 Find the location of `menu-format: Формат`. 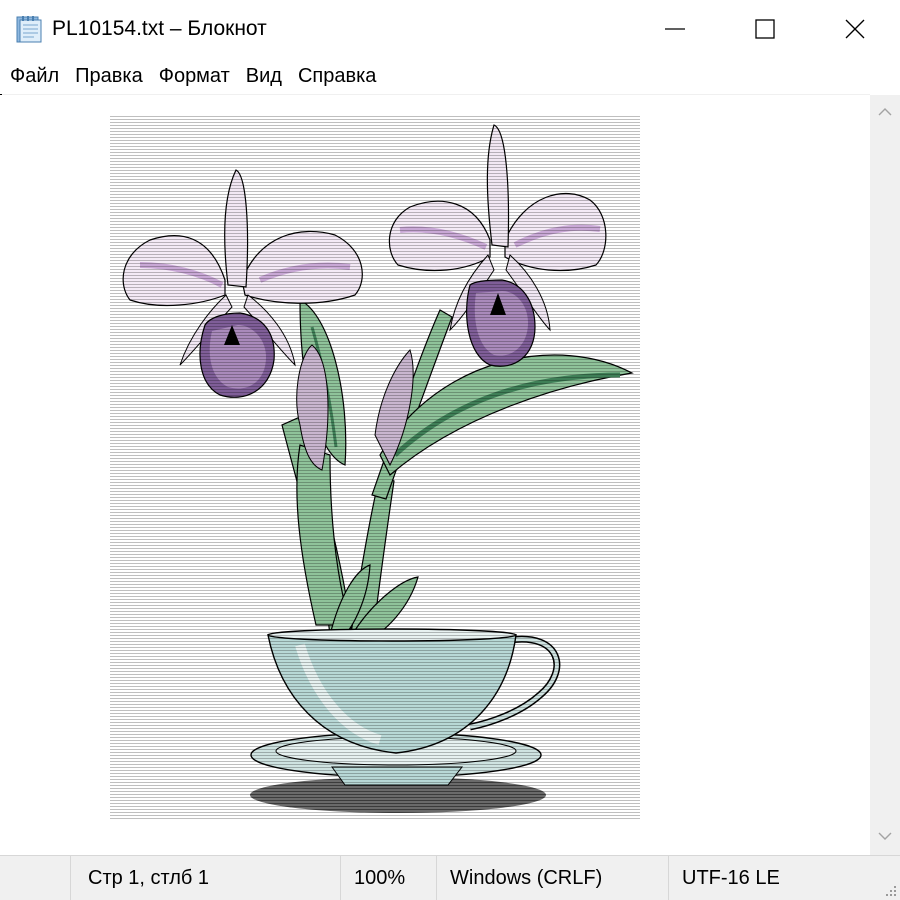

menu-format: Формат is located at coordinates (194, 76).